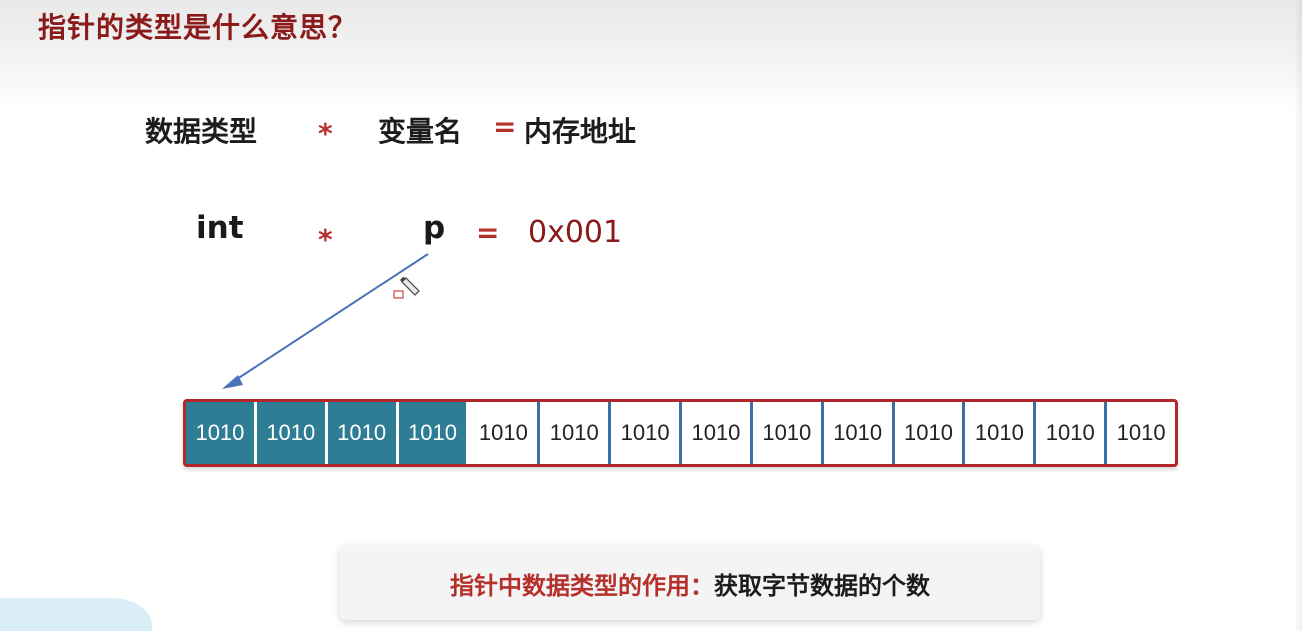 The width and height of the screenshot is (1302, 631). What do you see at coordinates (822, 585) in the screenshot?
I see `caption-text: 获取字节数据的个数` at bounding box center [822, 585].